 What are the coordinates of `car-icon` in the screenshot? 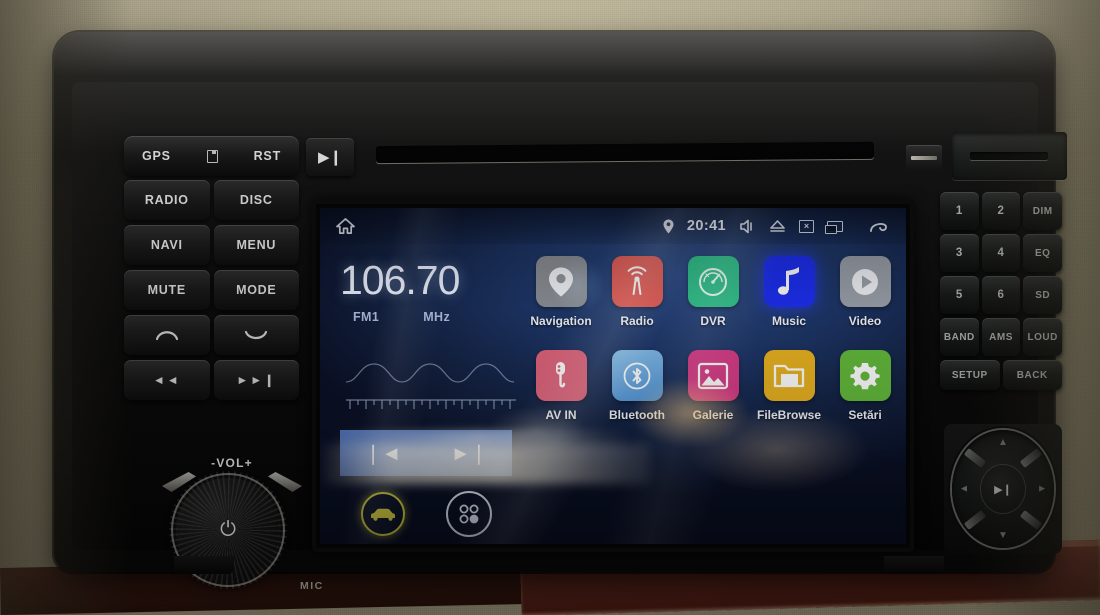 It's located at (382, 514).